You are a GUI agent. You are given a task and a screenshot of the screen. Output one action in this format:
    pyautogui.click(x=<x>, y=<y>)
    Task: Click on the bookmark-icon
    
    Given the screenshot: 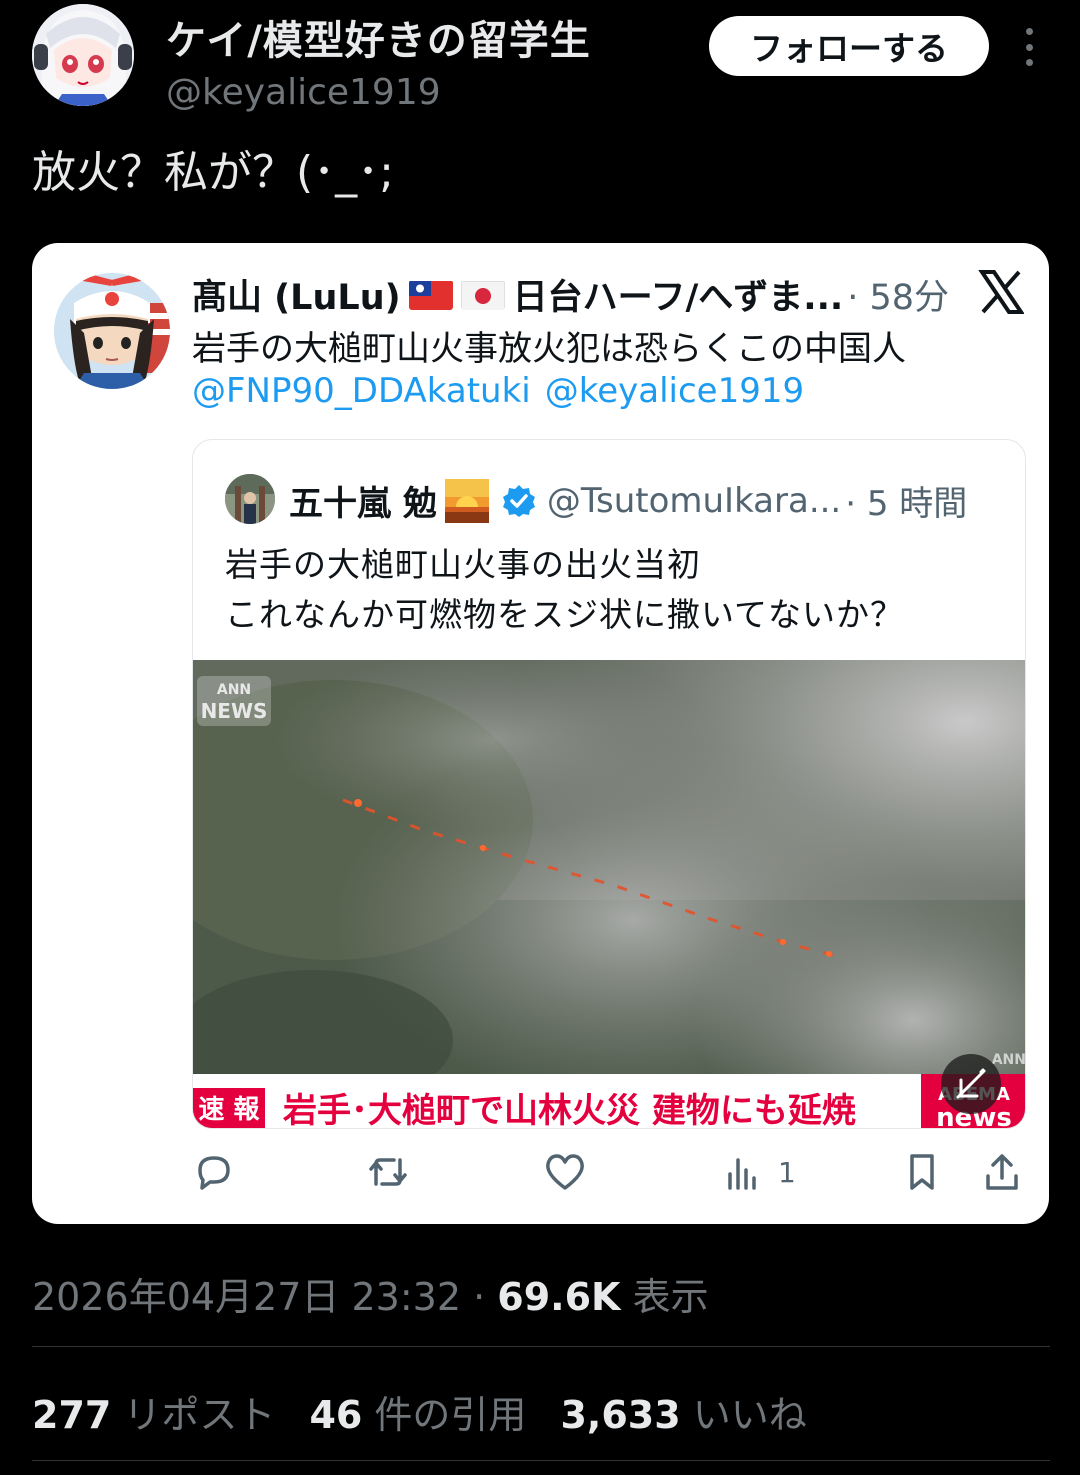 What is the action you would take?
    pyautogui.click(x=922, y=1172)
    